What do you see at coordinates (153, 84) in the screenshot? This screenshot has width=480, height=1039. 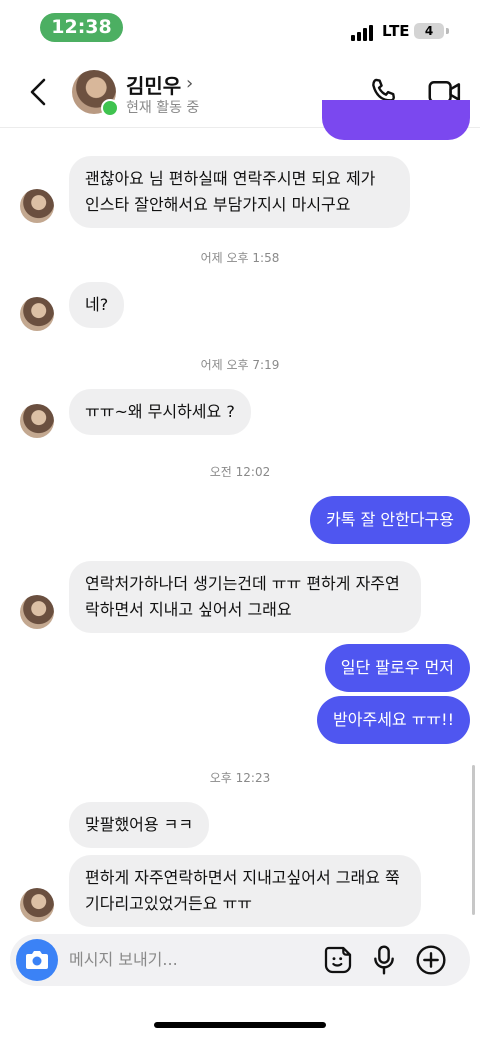 I see `contact-name: 김민우` at bounding box center [153, 84].